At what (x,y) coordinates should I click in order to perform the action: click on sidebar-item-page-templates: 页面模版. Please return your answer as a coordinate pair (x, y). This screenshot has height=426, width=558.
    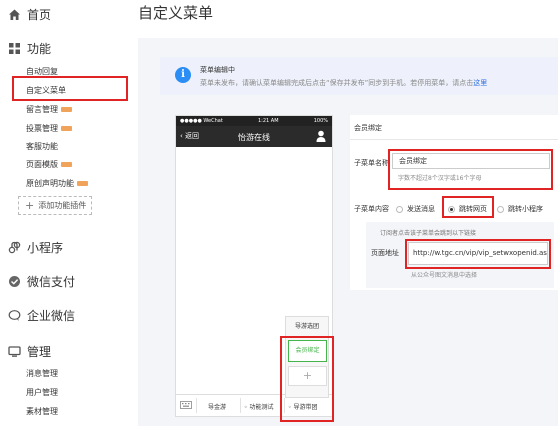
    Looking at the image, I should click on (49, 164).